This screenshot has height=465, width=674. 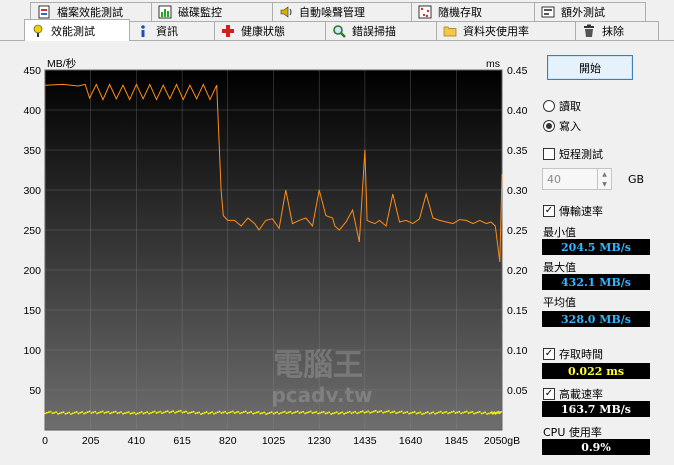 What do you see at coordinates (62, 63) in the screenshot?
I see `y-left-axis-label: MB/秒` at bounding box center [62, 63].